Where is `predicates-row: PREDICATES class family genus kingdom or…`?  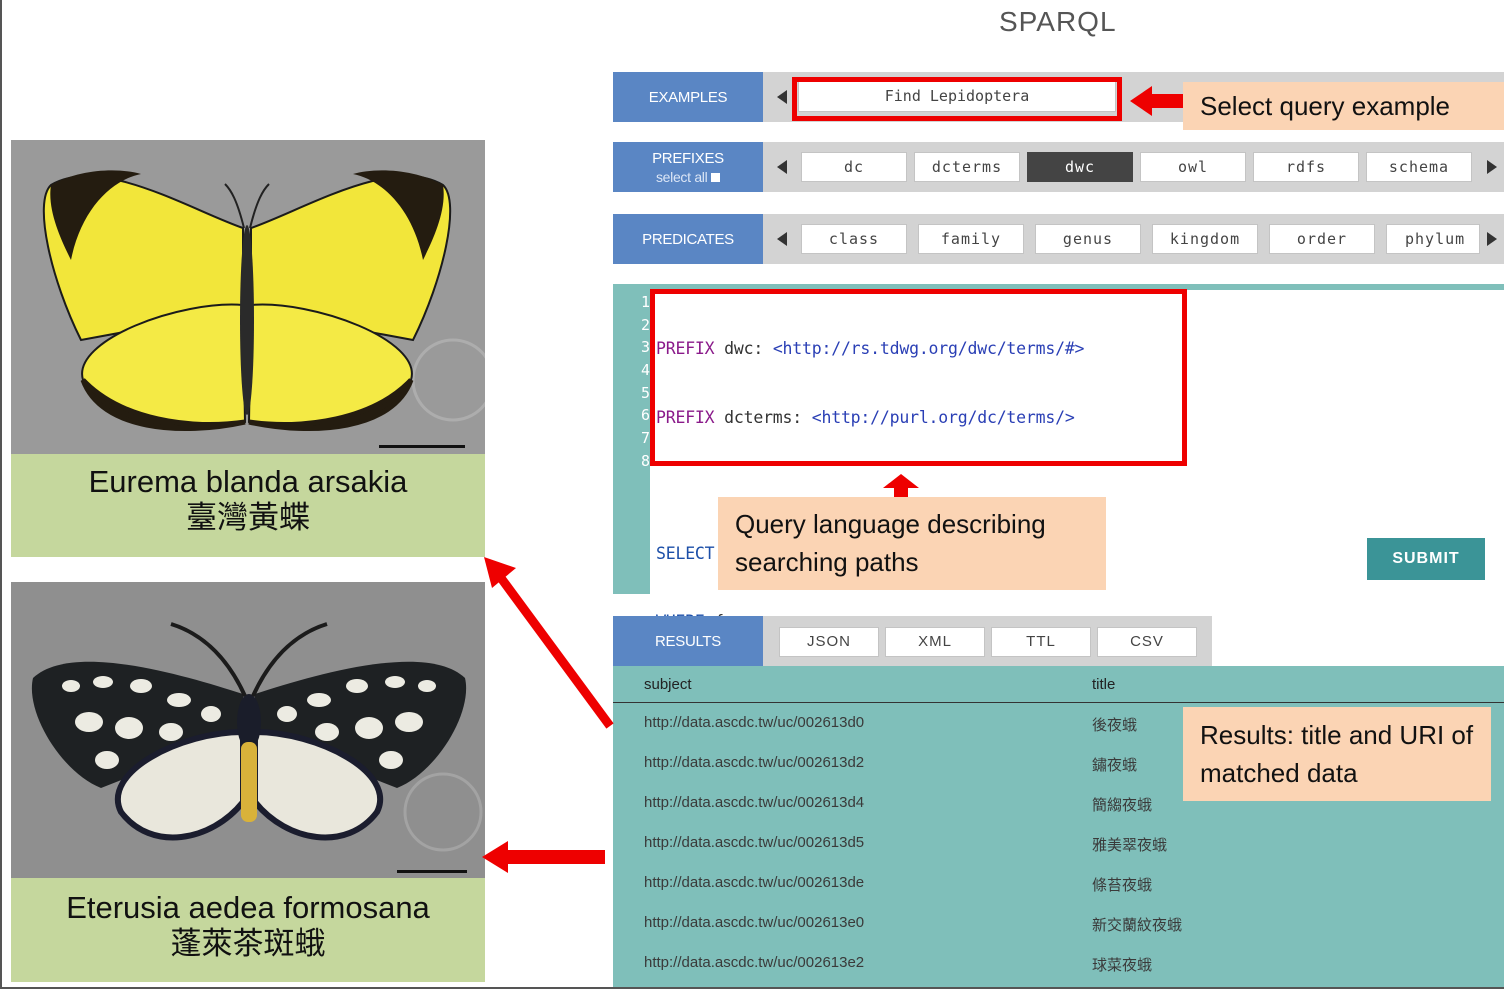 predicates-row: PREDICATES class family genus kingdom or… is located at coordinates (1058, 239).